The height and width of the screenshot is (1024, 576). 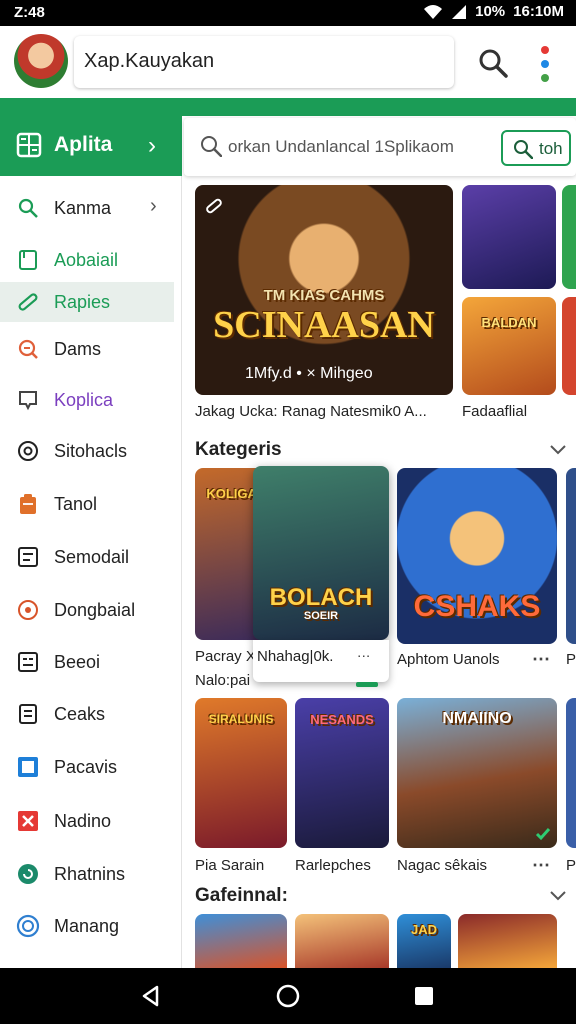 I want to click on sidebar-item-2: Aobaiail, so click(x=91, y=260).